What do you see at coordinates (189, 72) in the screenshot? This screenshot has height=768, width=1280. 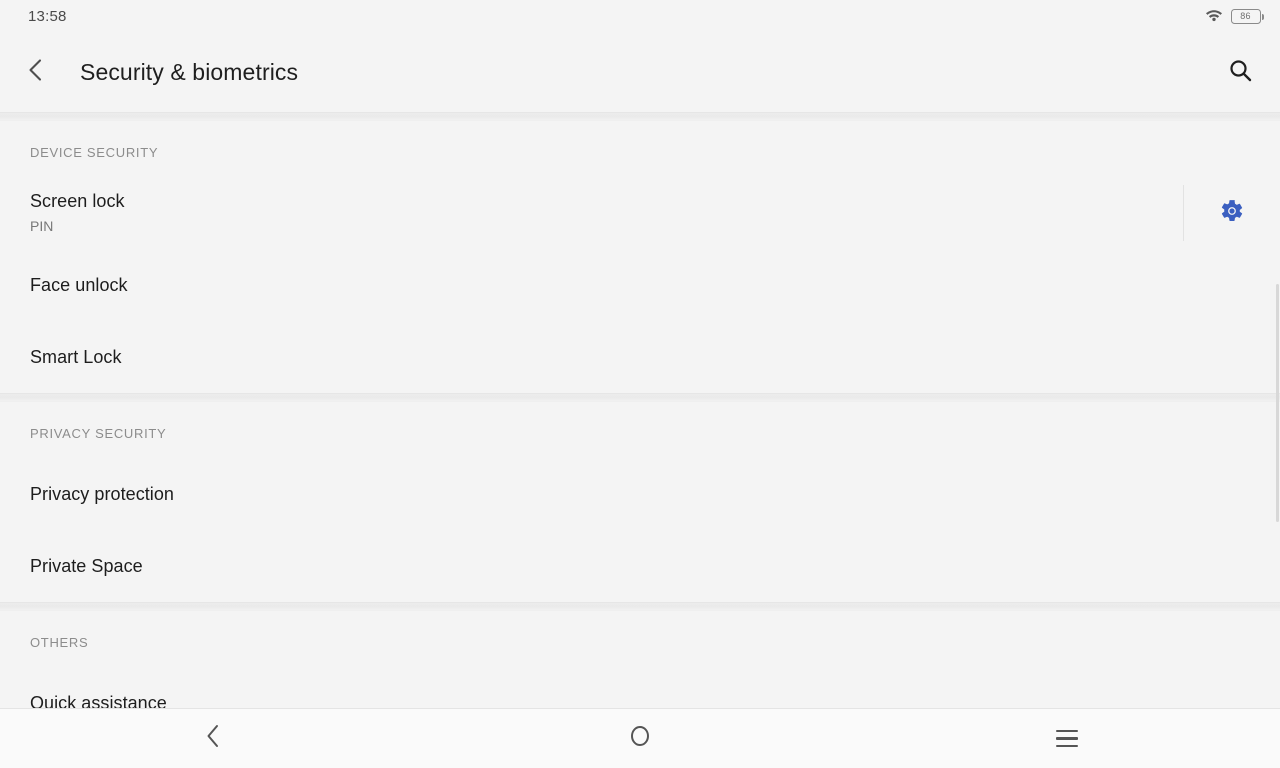 I see `page-title: Security & biometrics` at bounding box center [189, 72].